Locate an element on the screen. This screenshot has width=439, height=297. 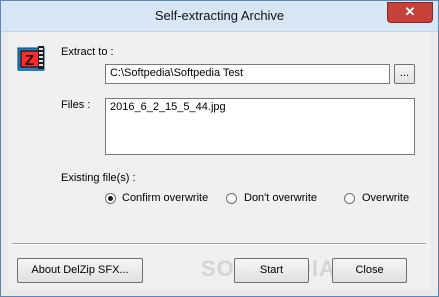
svg-text: Z is located at coordinates (29, 60).